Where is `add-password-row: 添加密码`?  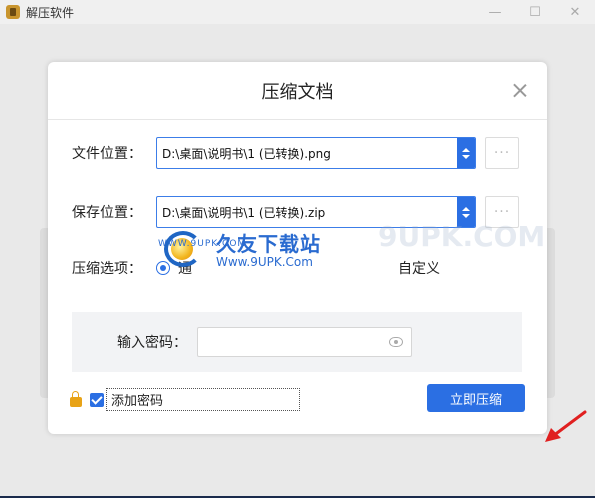 add-password-row: 添加密码 is located at coordinates (185, 399).